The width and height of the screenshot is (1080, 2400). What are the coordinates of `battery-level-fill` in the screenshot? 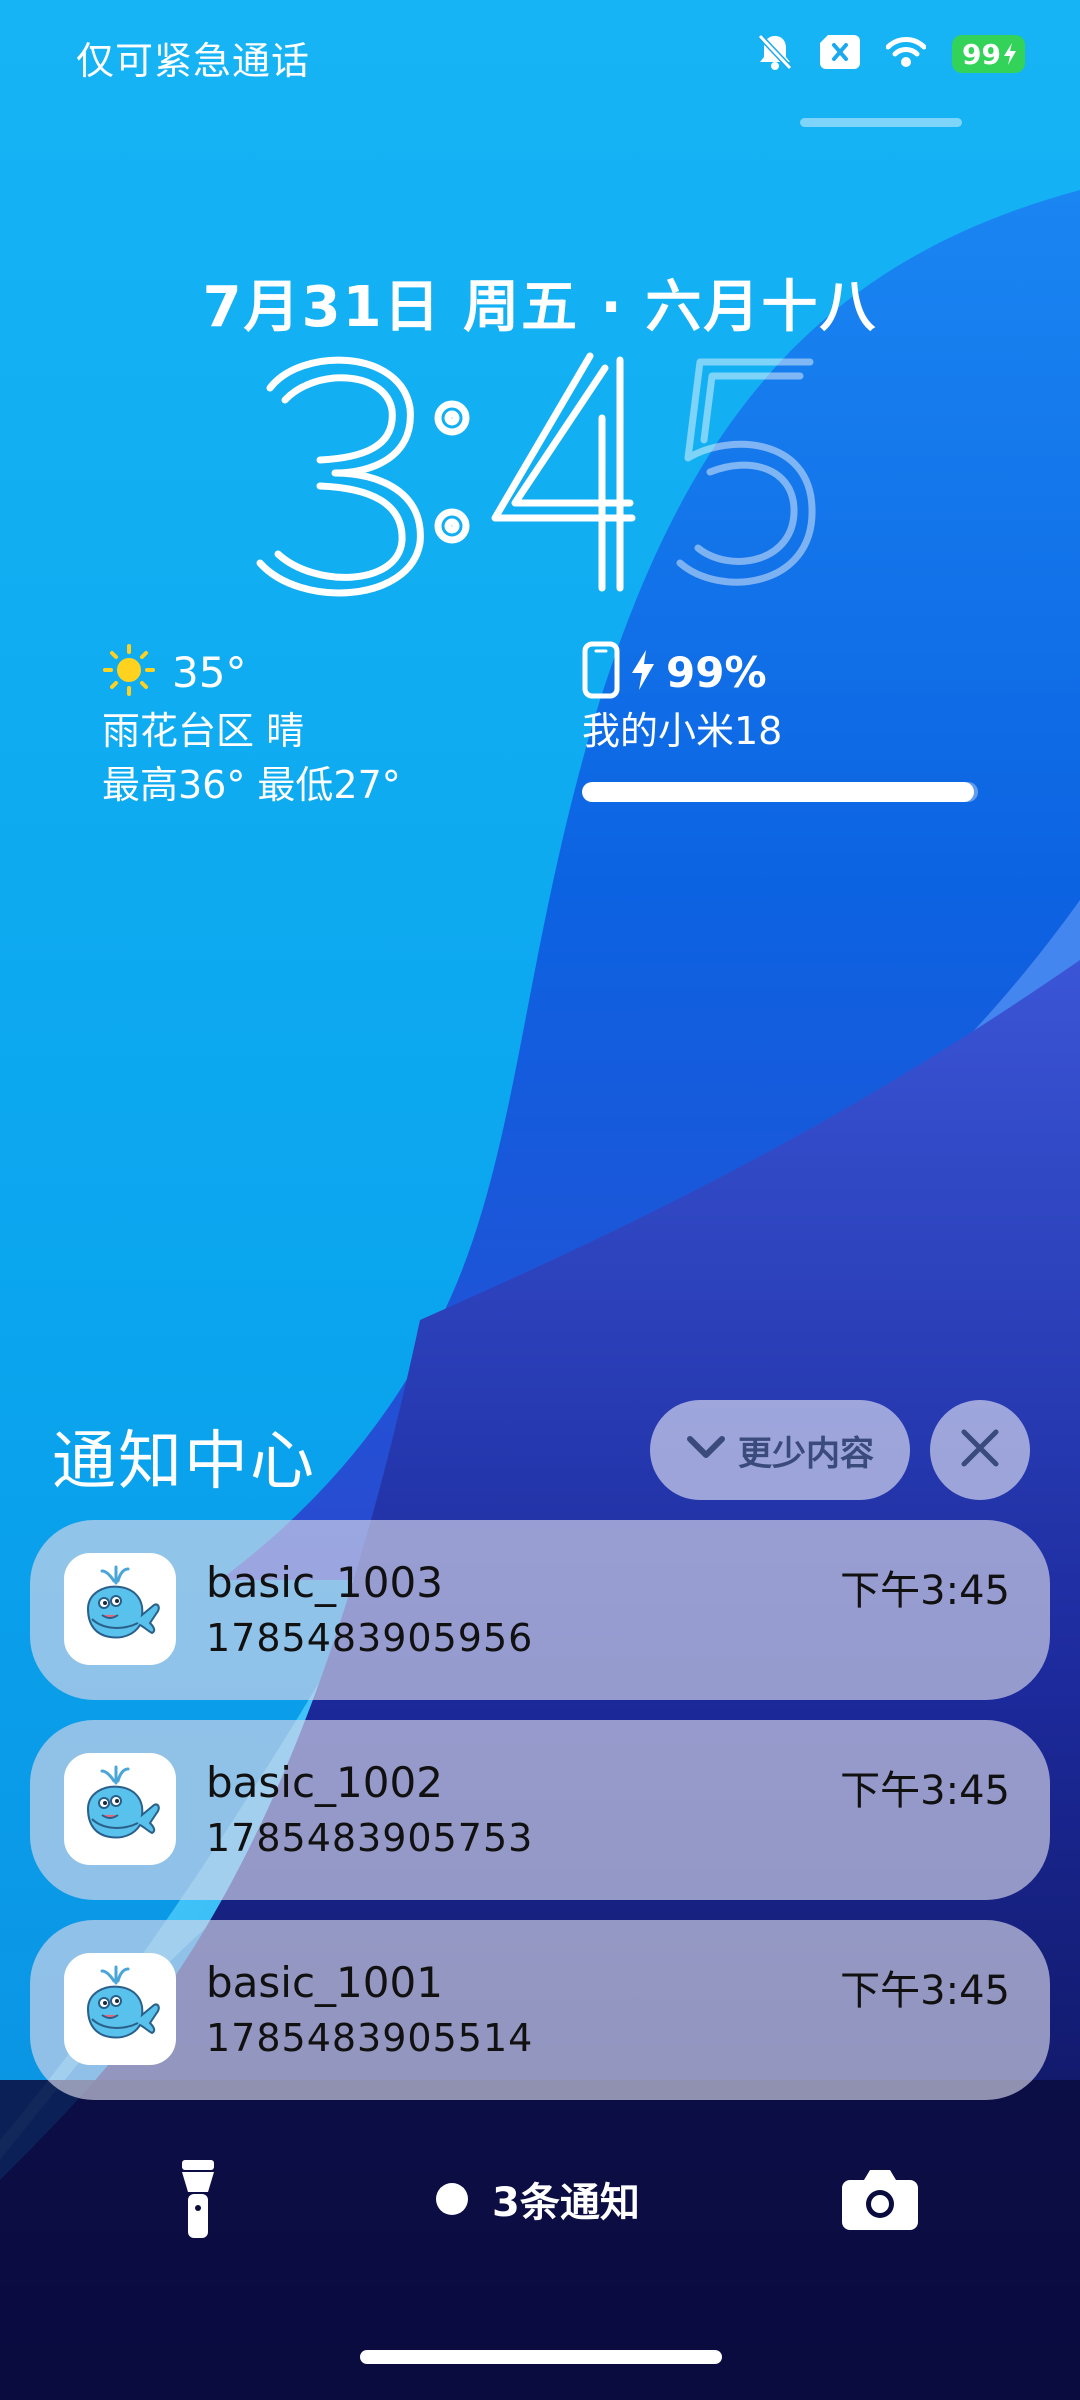 It's located at (778, 792).